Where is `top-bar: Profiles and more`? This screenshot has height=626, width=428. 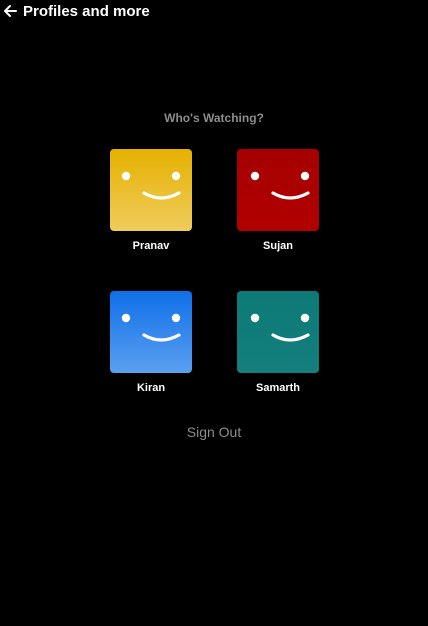 top-bar: Profiles and more is located at coordinates (75, 11).